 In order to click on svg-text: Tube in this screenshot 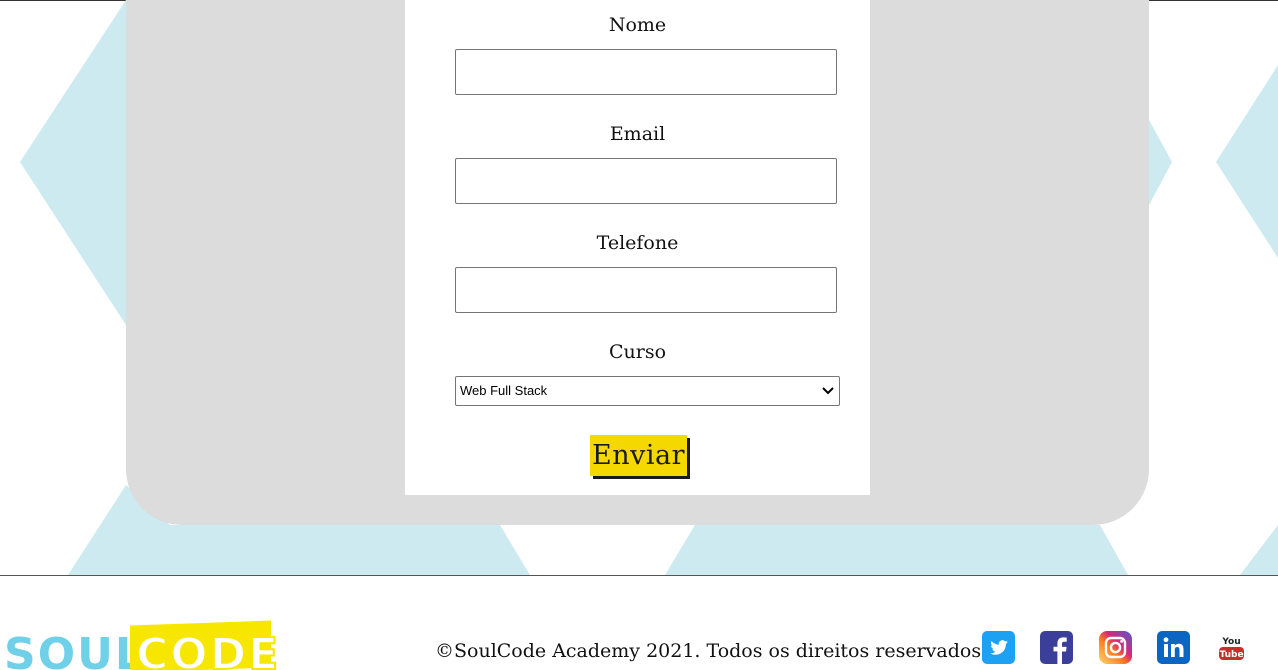, I will do `click(1231, 655)`.